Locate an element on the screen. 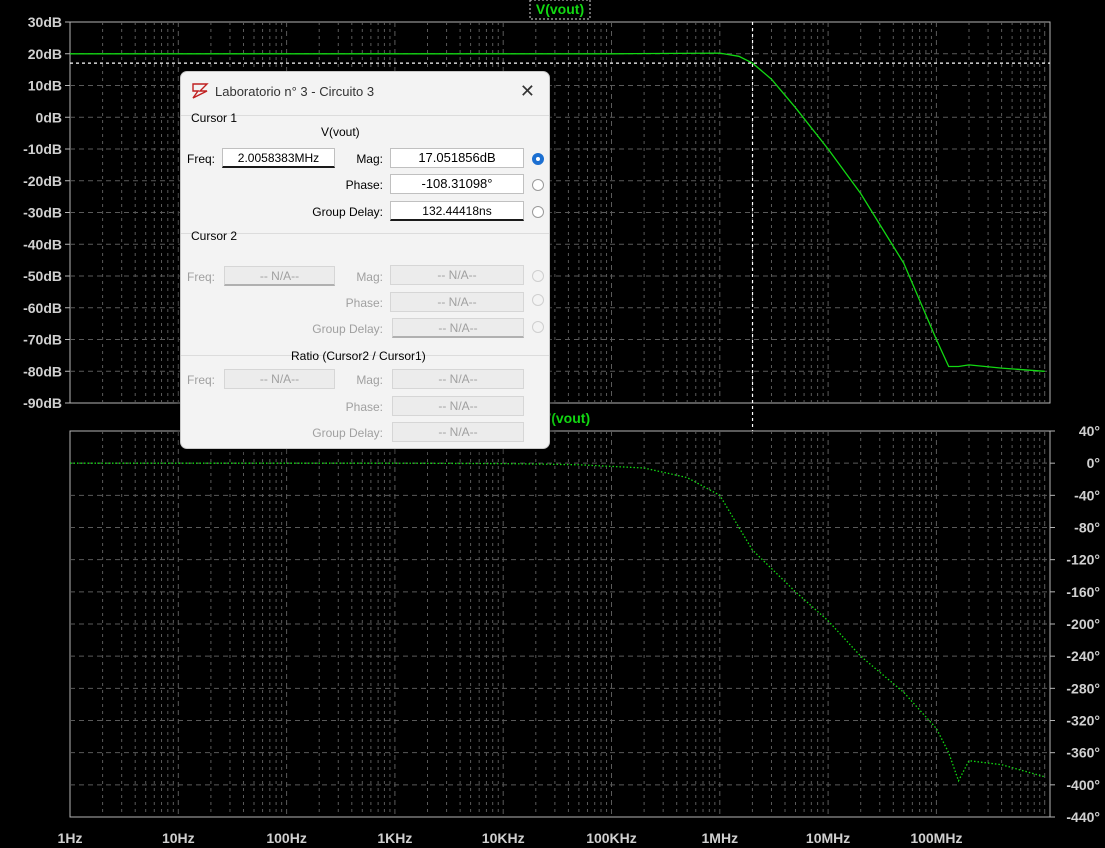 Image resolution: width=1105 pixels, height=848 pixels. y-tick-label: -10dB is located at coordinates (42, 149).